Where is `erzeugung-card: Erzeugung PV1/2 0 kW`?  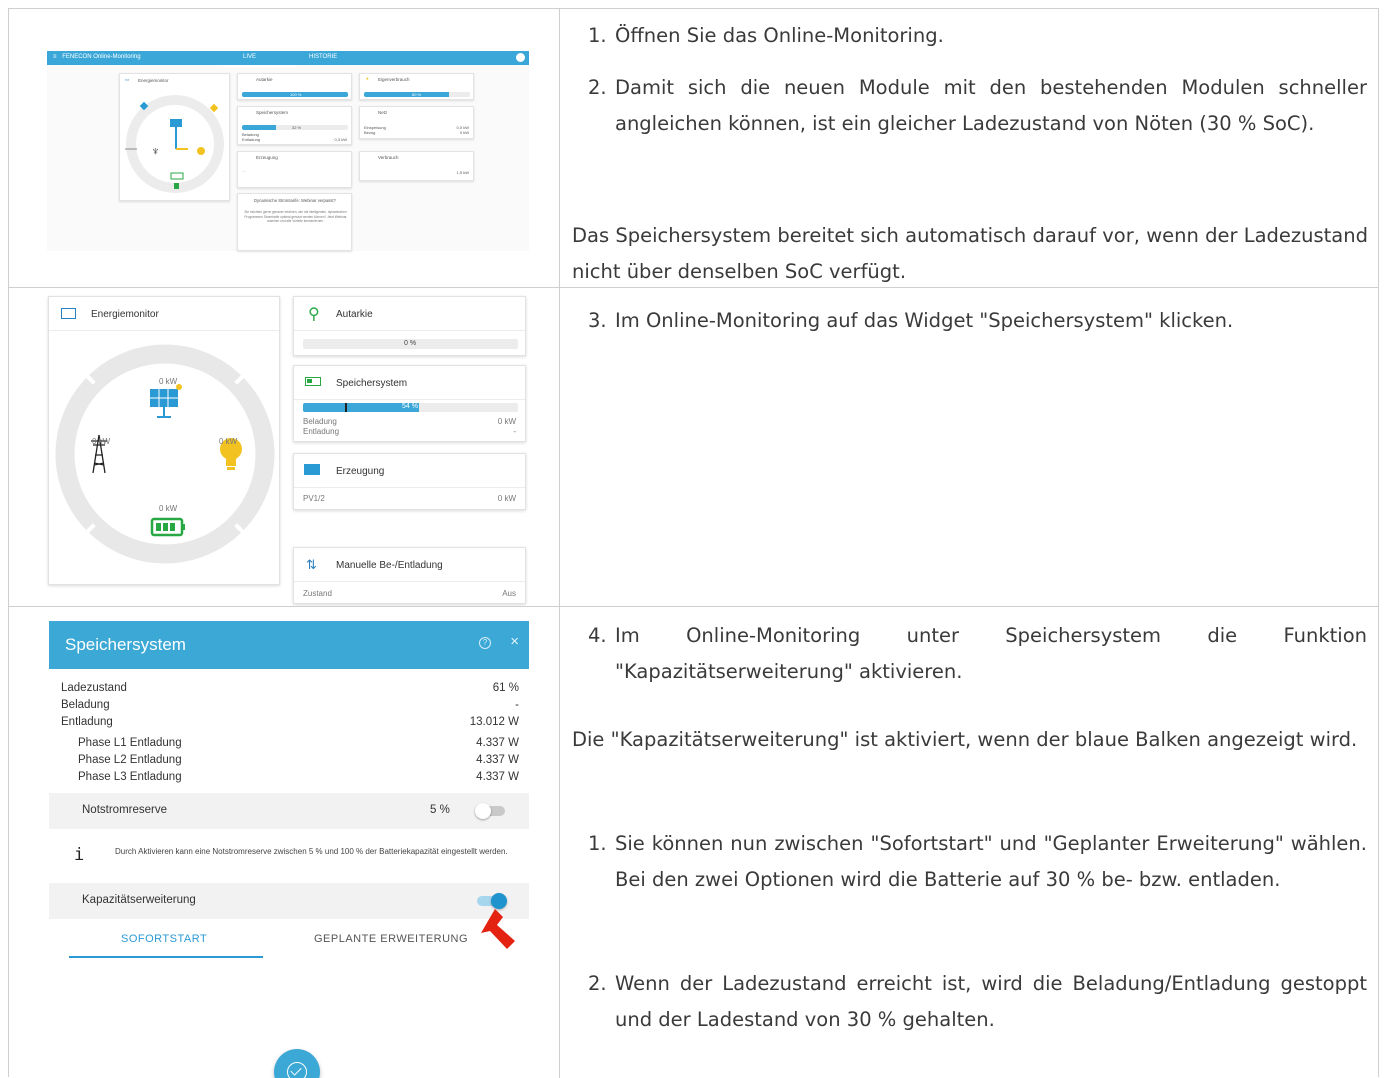 erzeugung-card: Erzeugung PV1/2 0 kW is located at coordinates (409, 481).